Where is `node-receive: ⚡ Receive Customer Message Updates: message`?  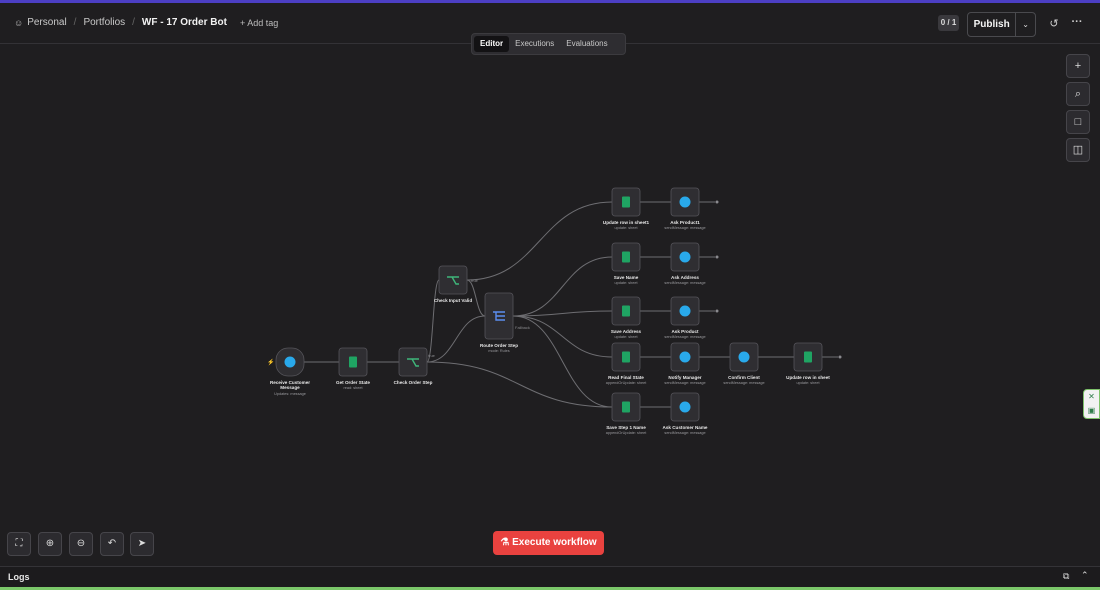
node-receive: ⚡ Receive Customer Message Updates: message is located at coordinates (288, 371).